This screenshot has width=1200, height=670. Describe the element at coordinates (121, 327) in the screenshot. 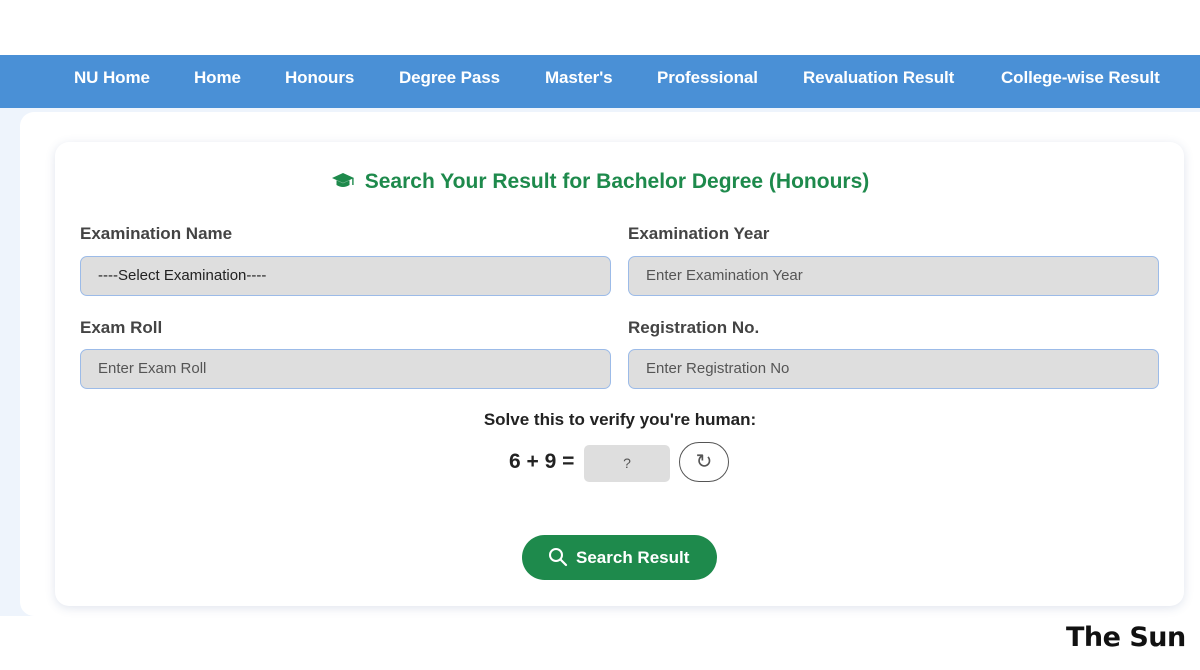

I see `exam-roll-label: Exam Roll` at that location.